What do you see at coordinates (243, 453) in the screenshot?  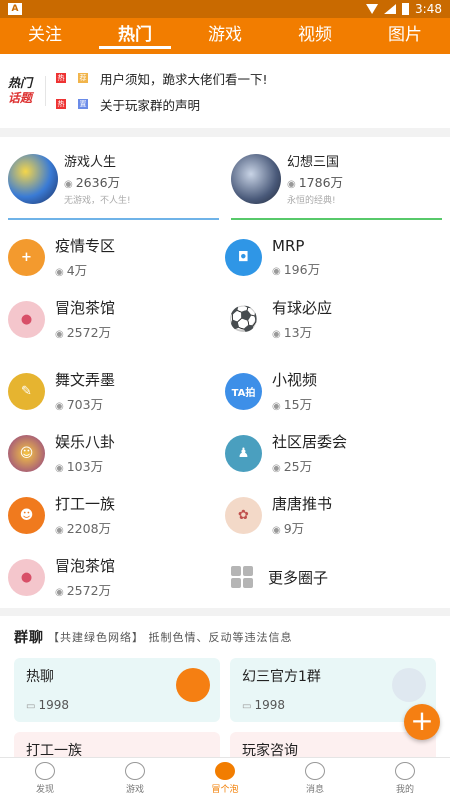 I see `community-icon: ♟` at bounding box center [243, 453].